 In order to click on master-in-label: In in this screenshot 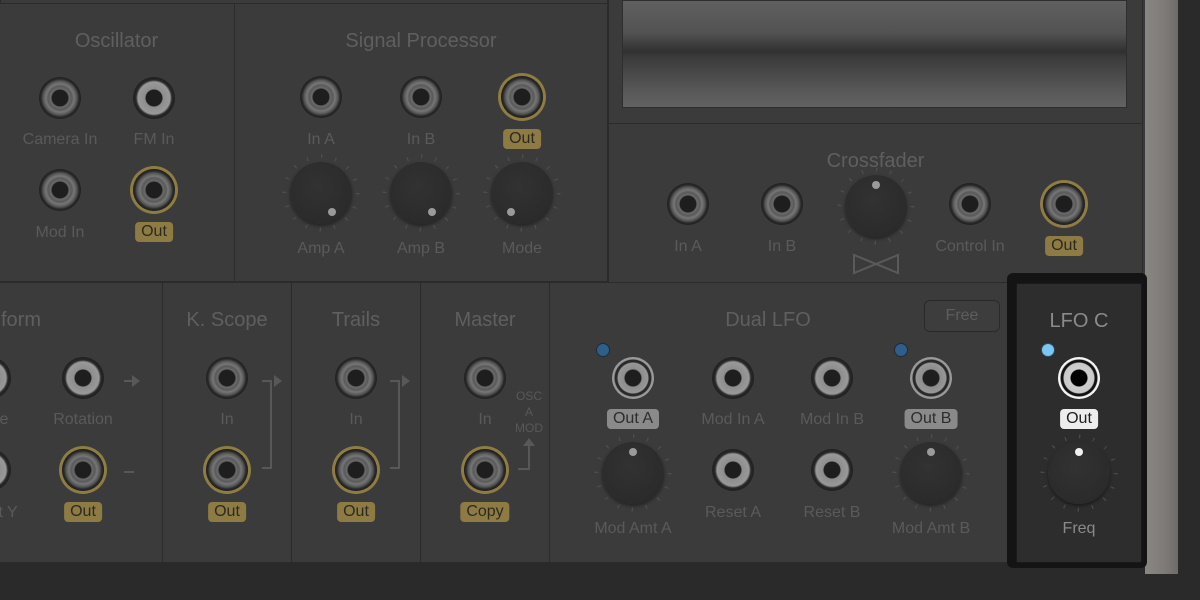, I will do `click(485, 419)`.